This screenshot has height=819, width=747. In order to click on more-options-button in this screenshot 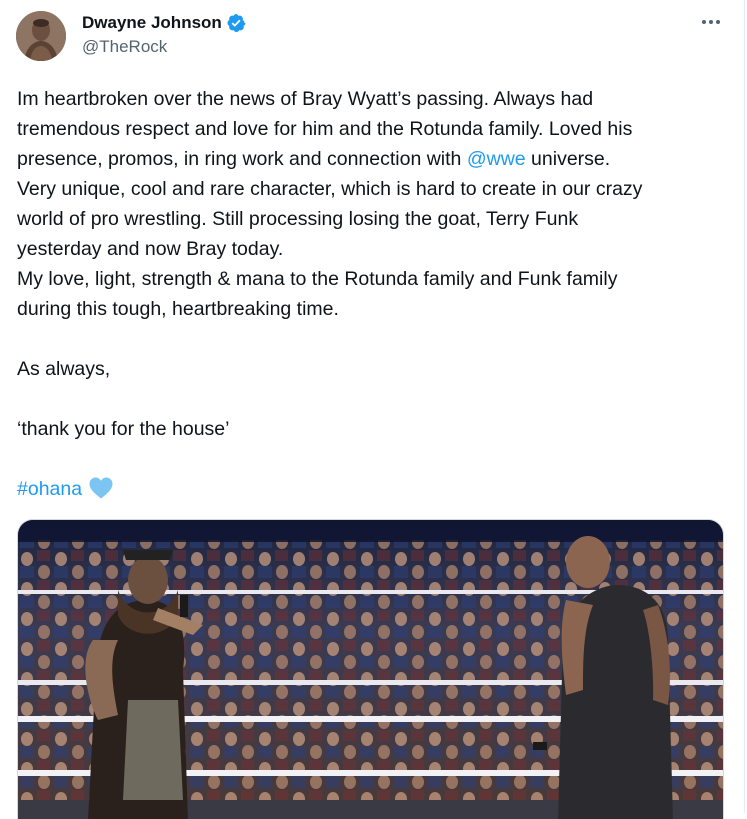, I will do `click(711, 22)`.